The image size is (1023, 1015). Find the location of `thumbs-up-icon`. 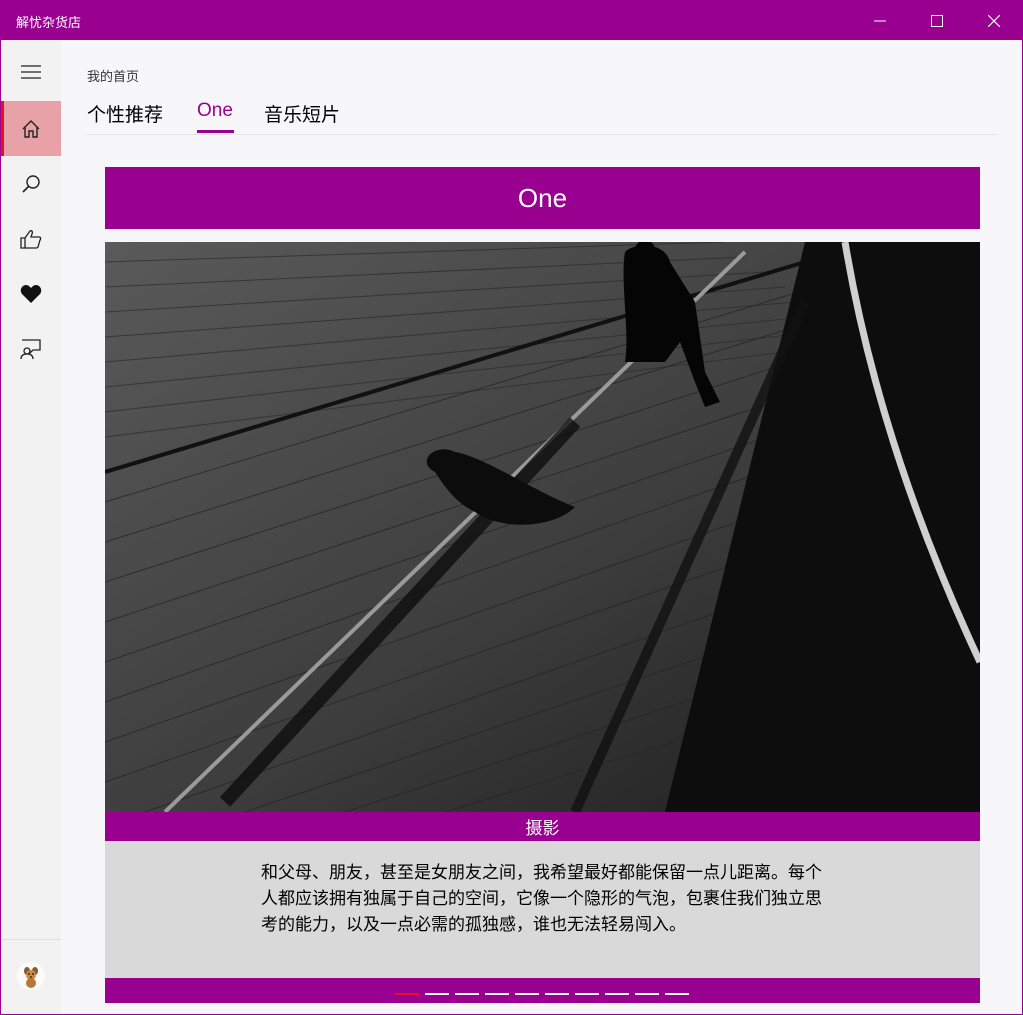

thumbs-up-icon is located at coordinates (31, 239).